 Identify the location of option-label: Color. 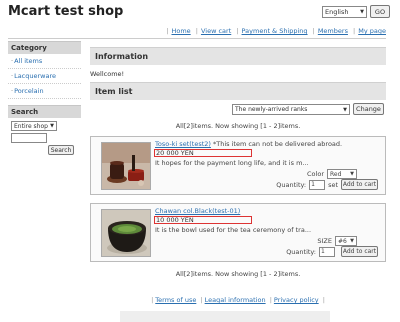
(315, 174).